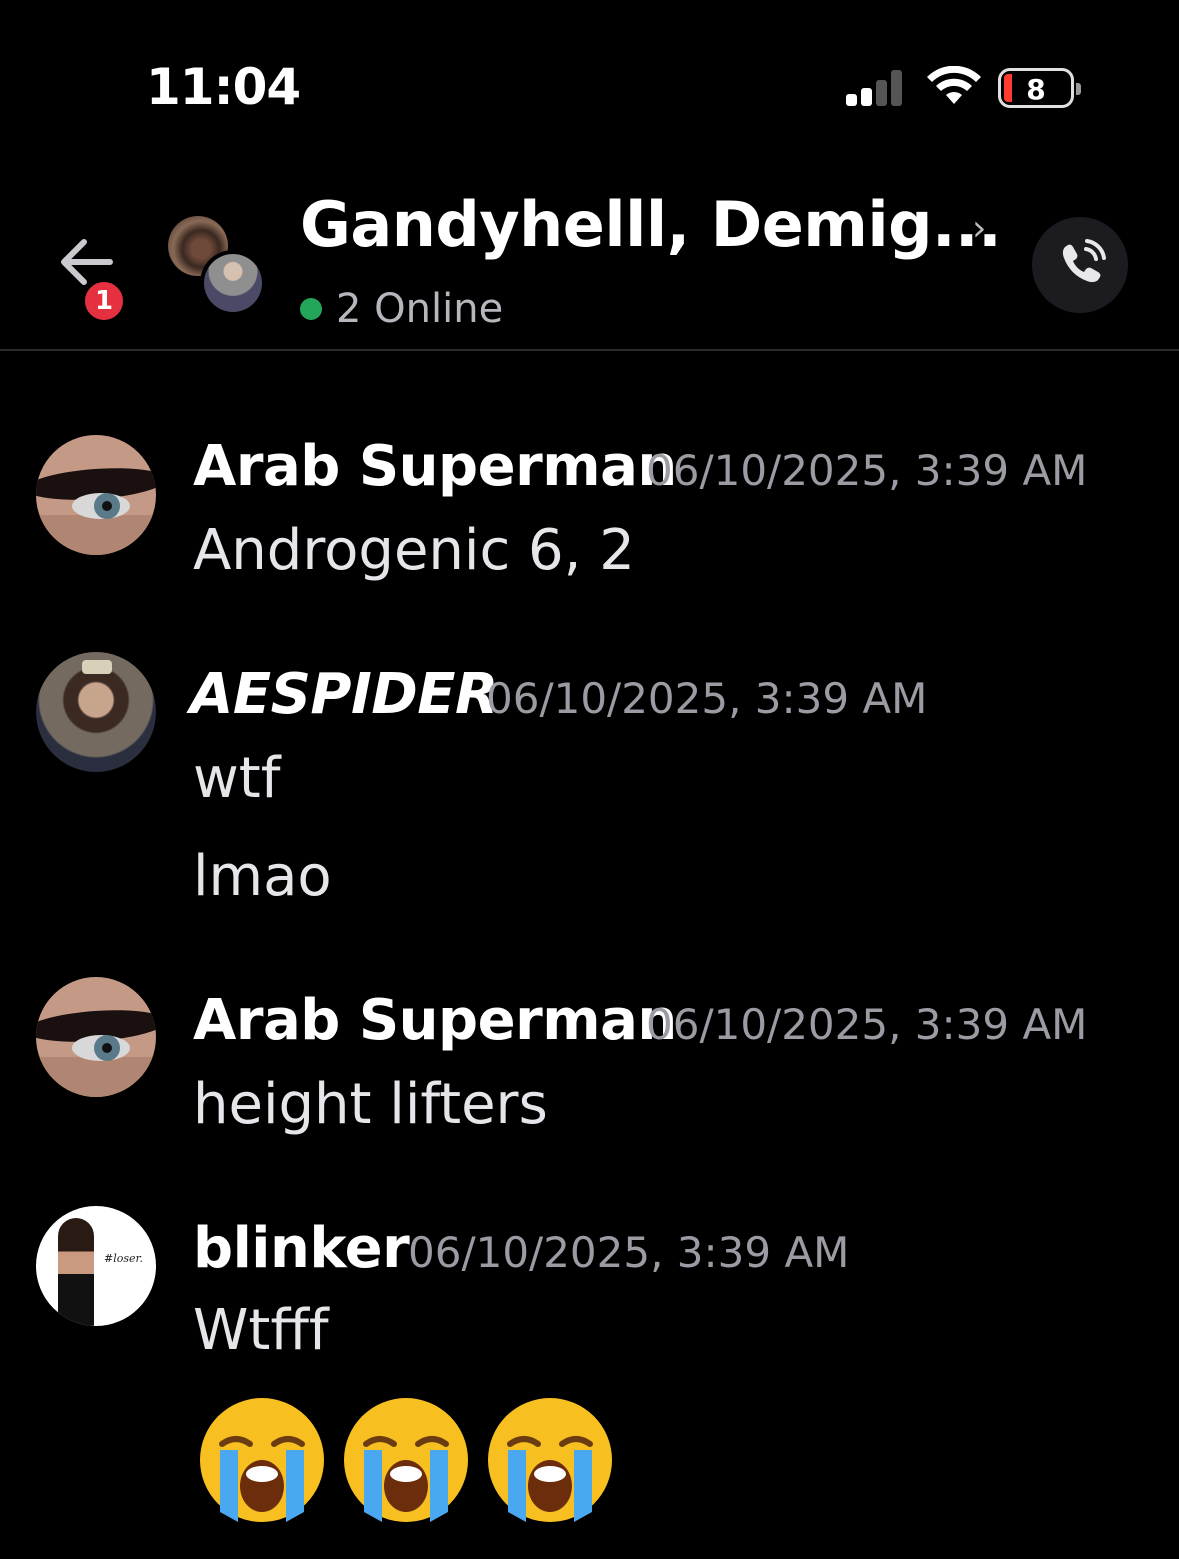 Image resolution: width=1179 pixels, height=1559 pixels. Describe the element at coordinates (96, 1266) in the screenshot. I see `avatar-blinker: #loser.` at that location.